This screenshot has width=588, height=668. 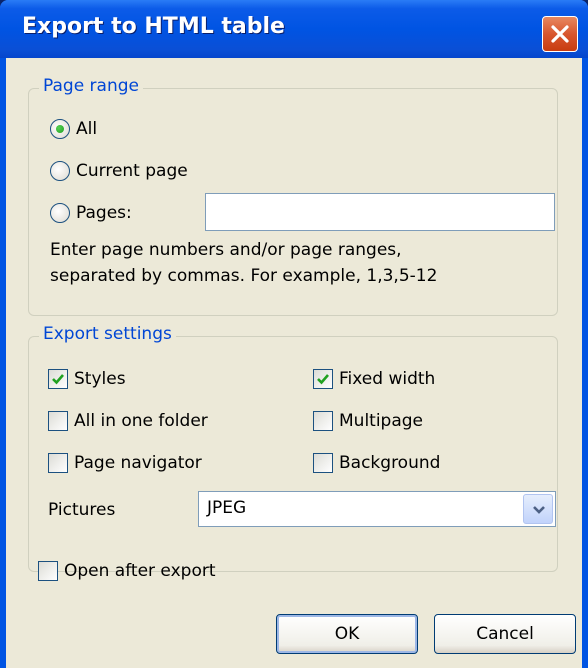 I want to click on radio-current-page: Current page, so click(x=119, y=171).